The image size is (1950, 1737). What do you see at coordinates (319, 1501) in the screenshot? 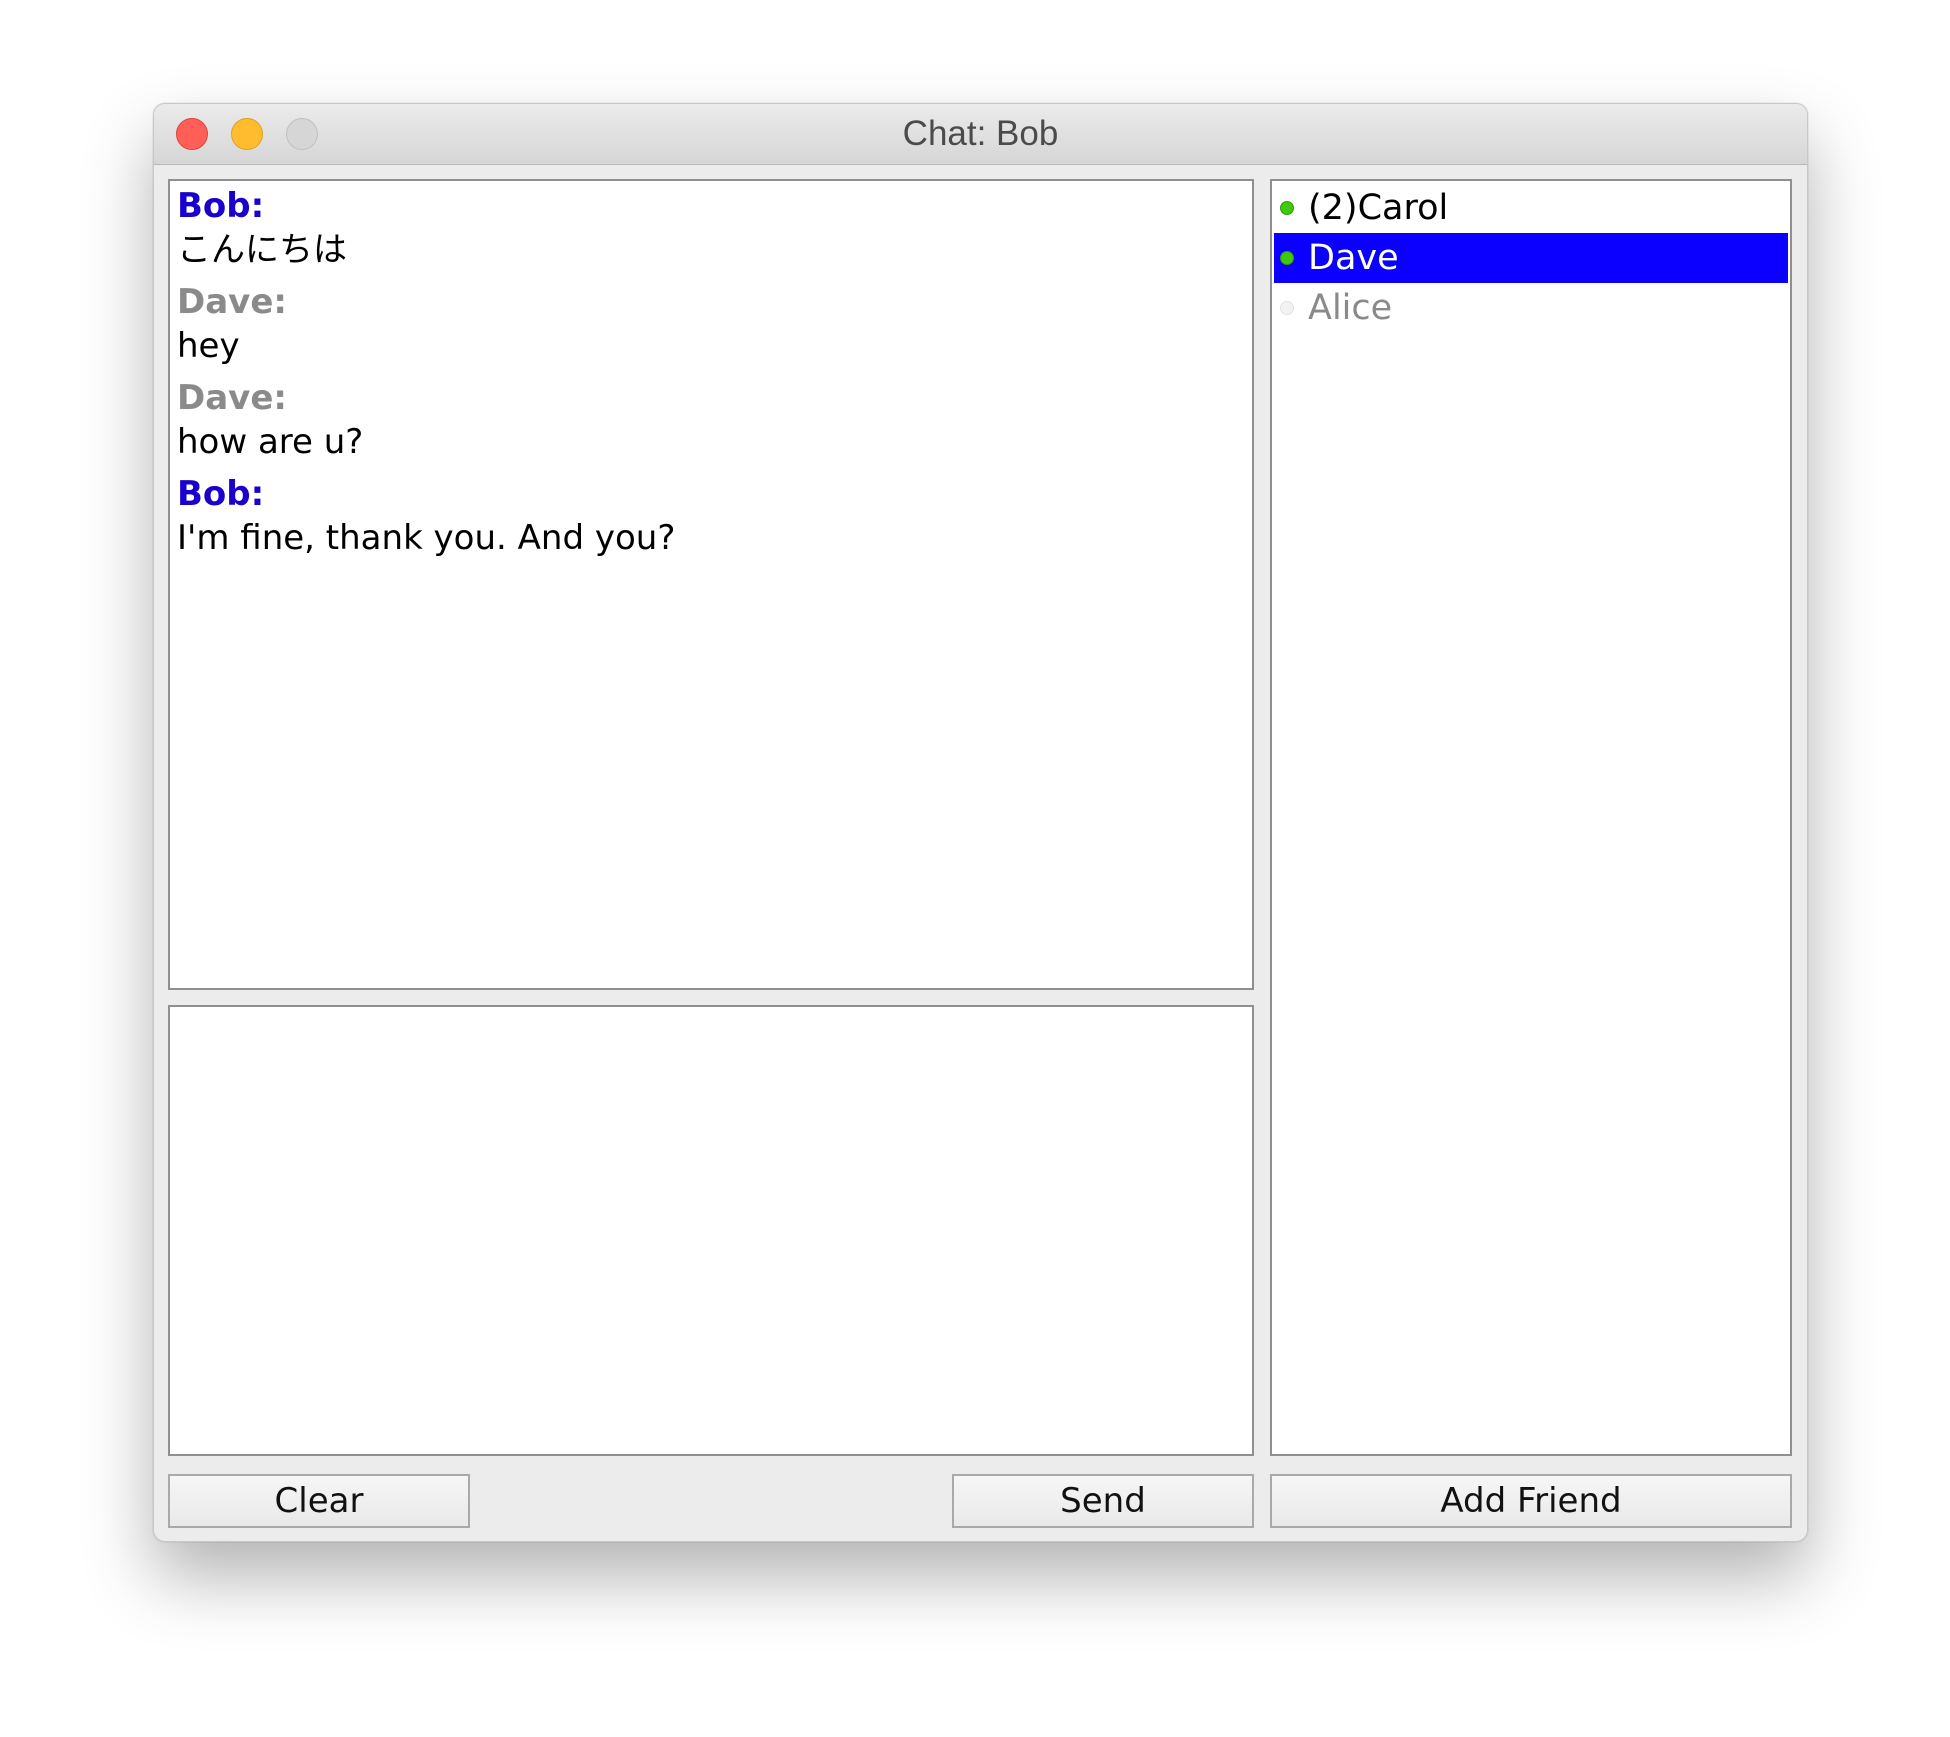
I see `clear-button: Clear` at bounding box center [319, 1501].